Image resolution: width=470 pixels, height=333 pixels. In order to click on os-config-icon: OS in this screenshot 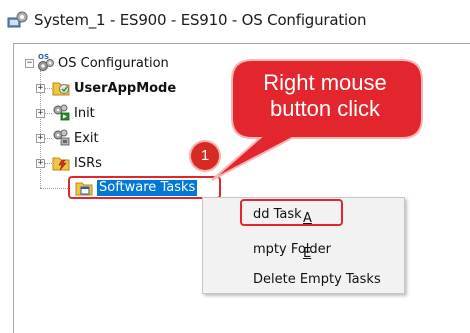, I will do `click(46, 62)`.